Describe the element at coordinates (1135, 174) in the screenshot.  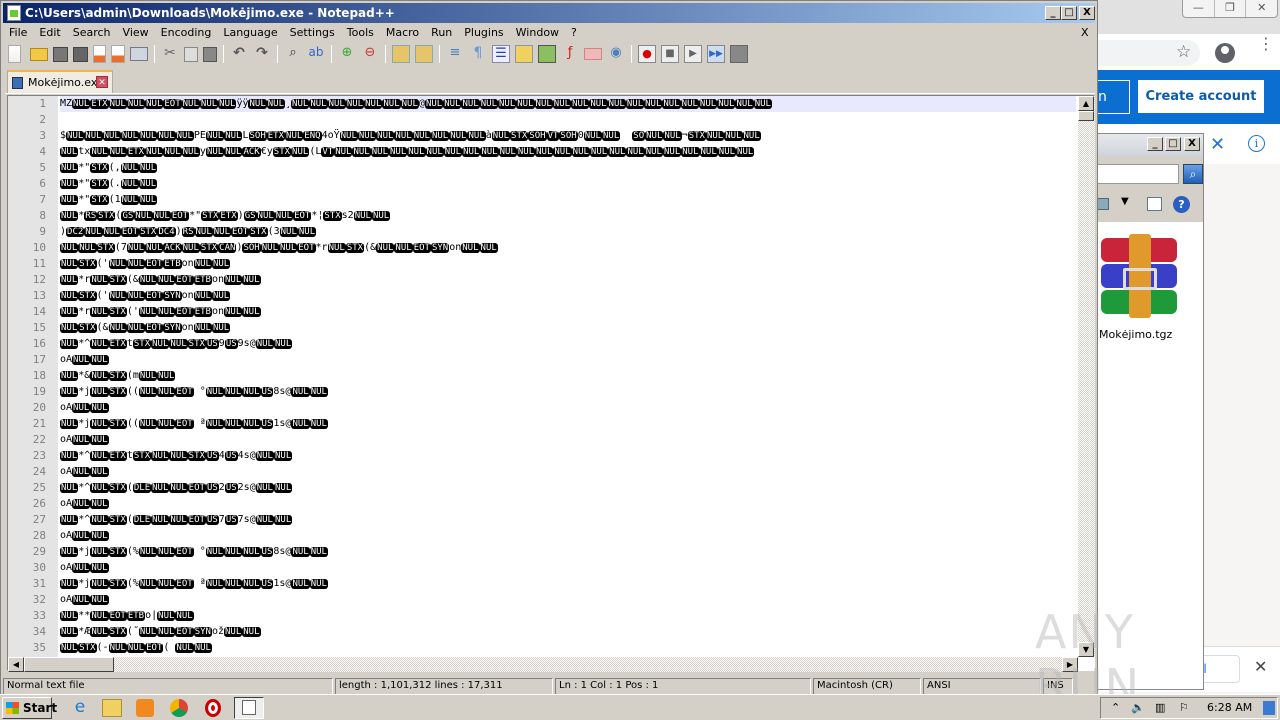
I see `explorer-search-input` at that location.